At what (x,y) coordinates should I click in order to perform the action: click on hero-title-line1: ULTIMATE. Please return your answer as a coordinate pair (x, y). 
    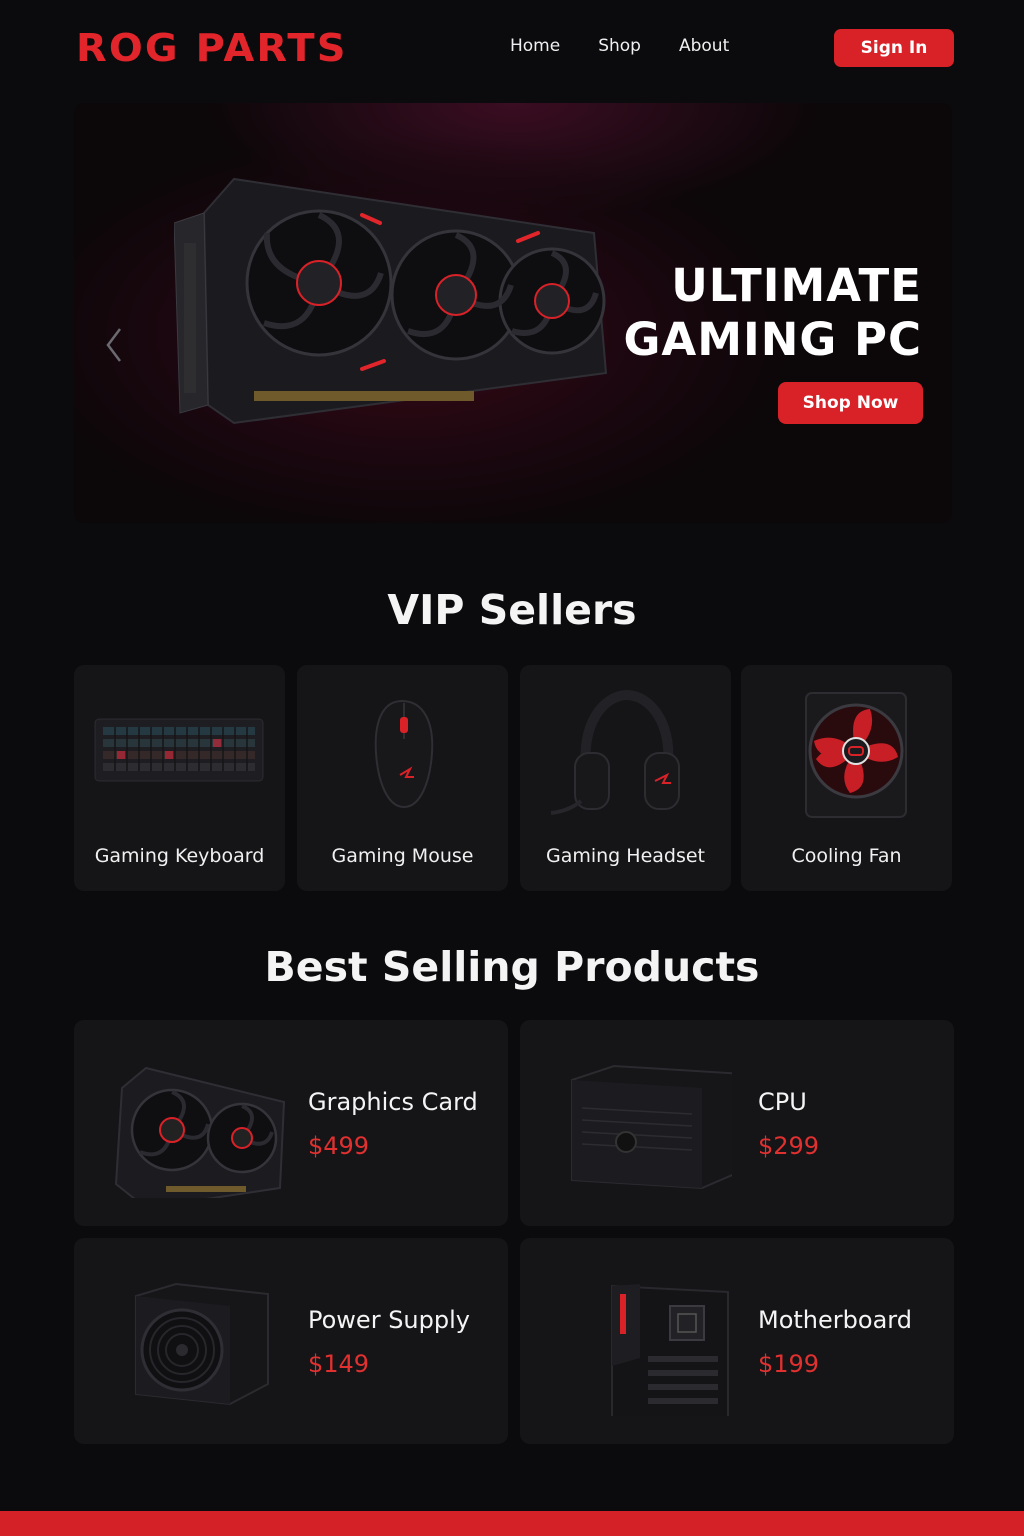
    Looking at the image, I should click on (796, 285).